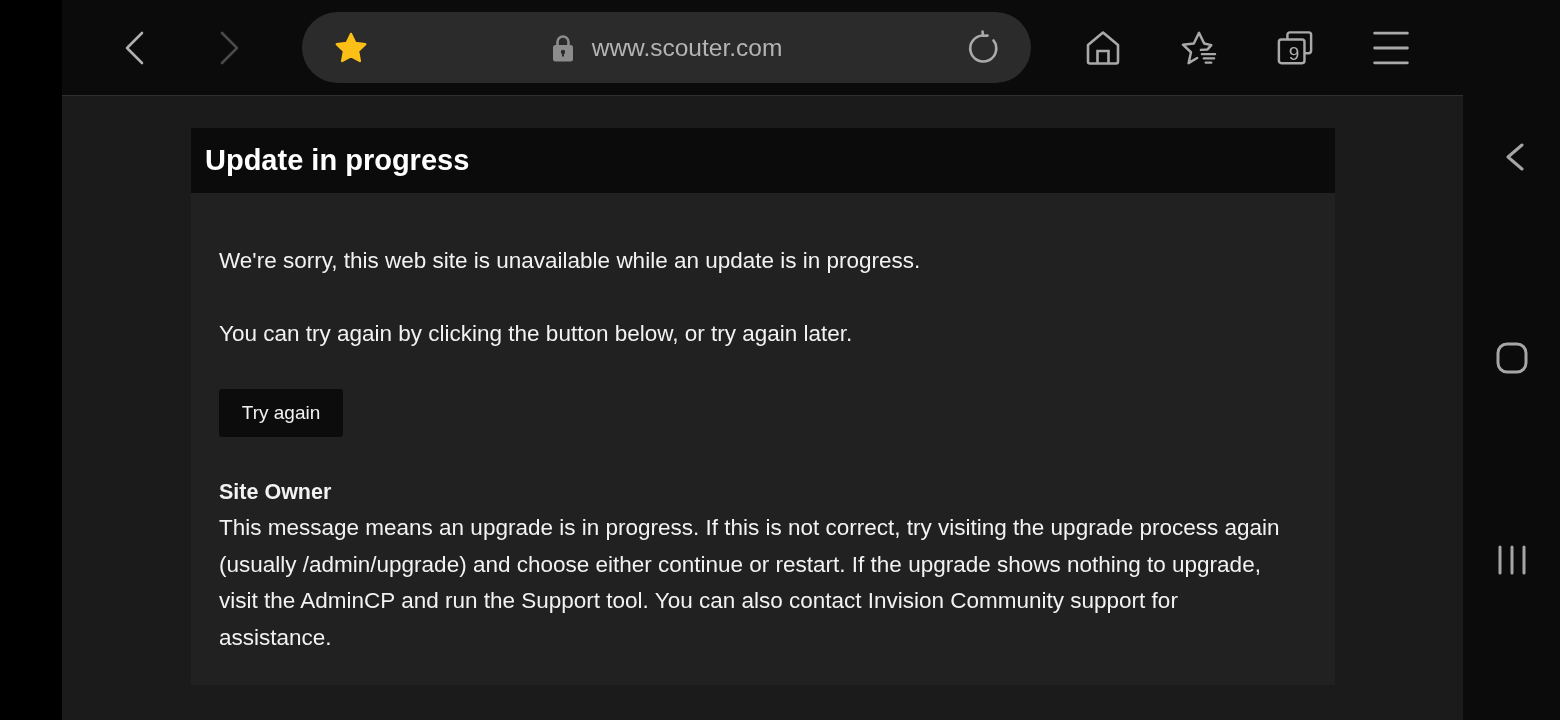 This screenshot has width=1560, height=720. Describe the element at coordinates (687, 47) in the screenshot. I see `url-text: www.scouter.com` at that location.